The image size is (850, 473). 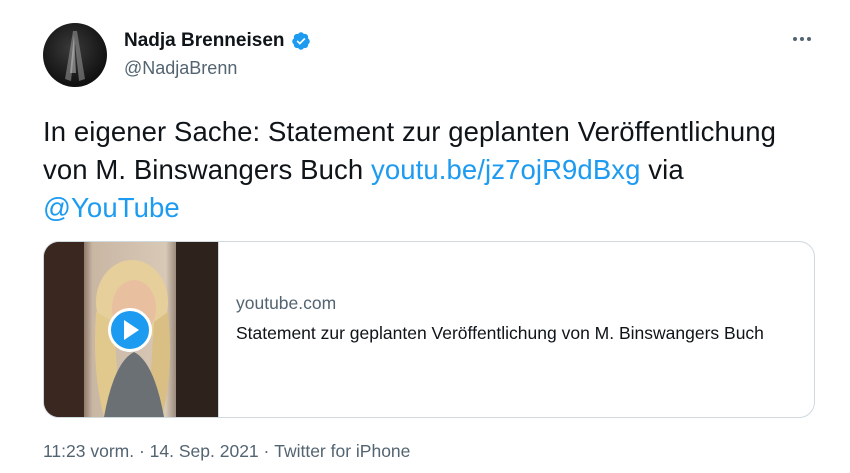 I want to click on author-handle: @NadjaBrenn, so click(x=180, y=68).